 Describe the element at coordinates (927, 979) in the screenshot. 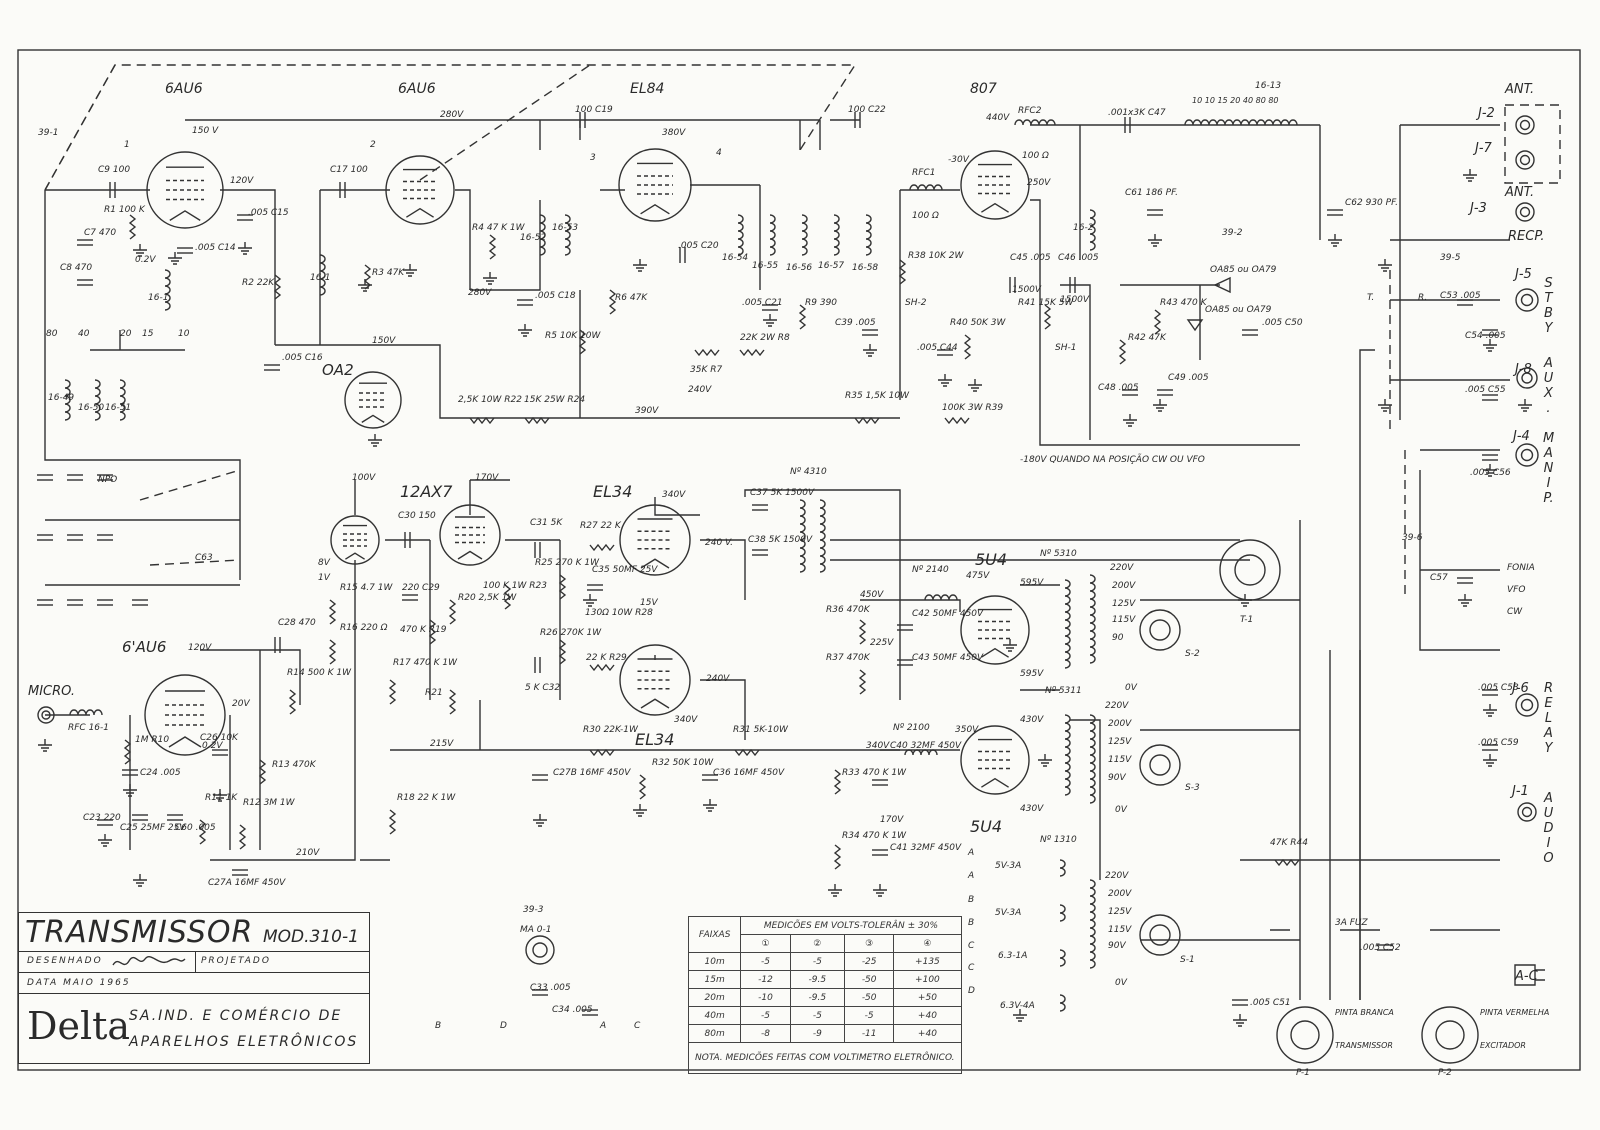

I see `cell: +100` at that location.